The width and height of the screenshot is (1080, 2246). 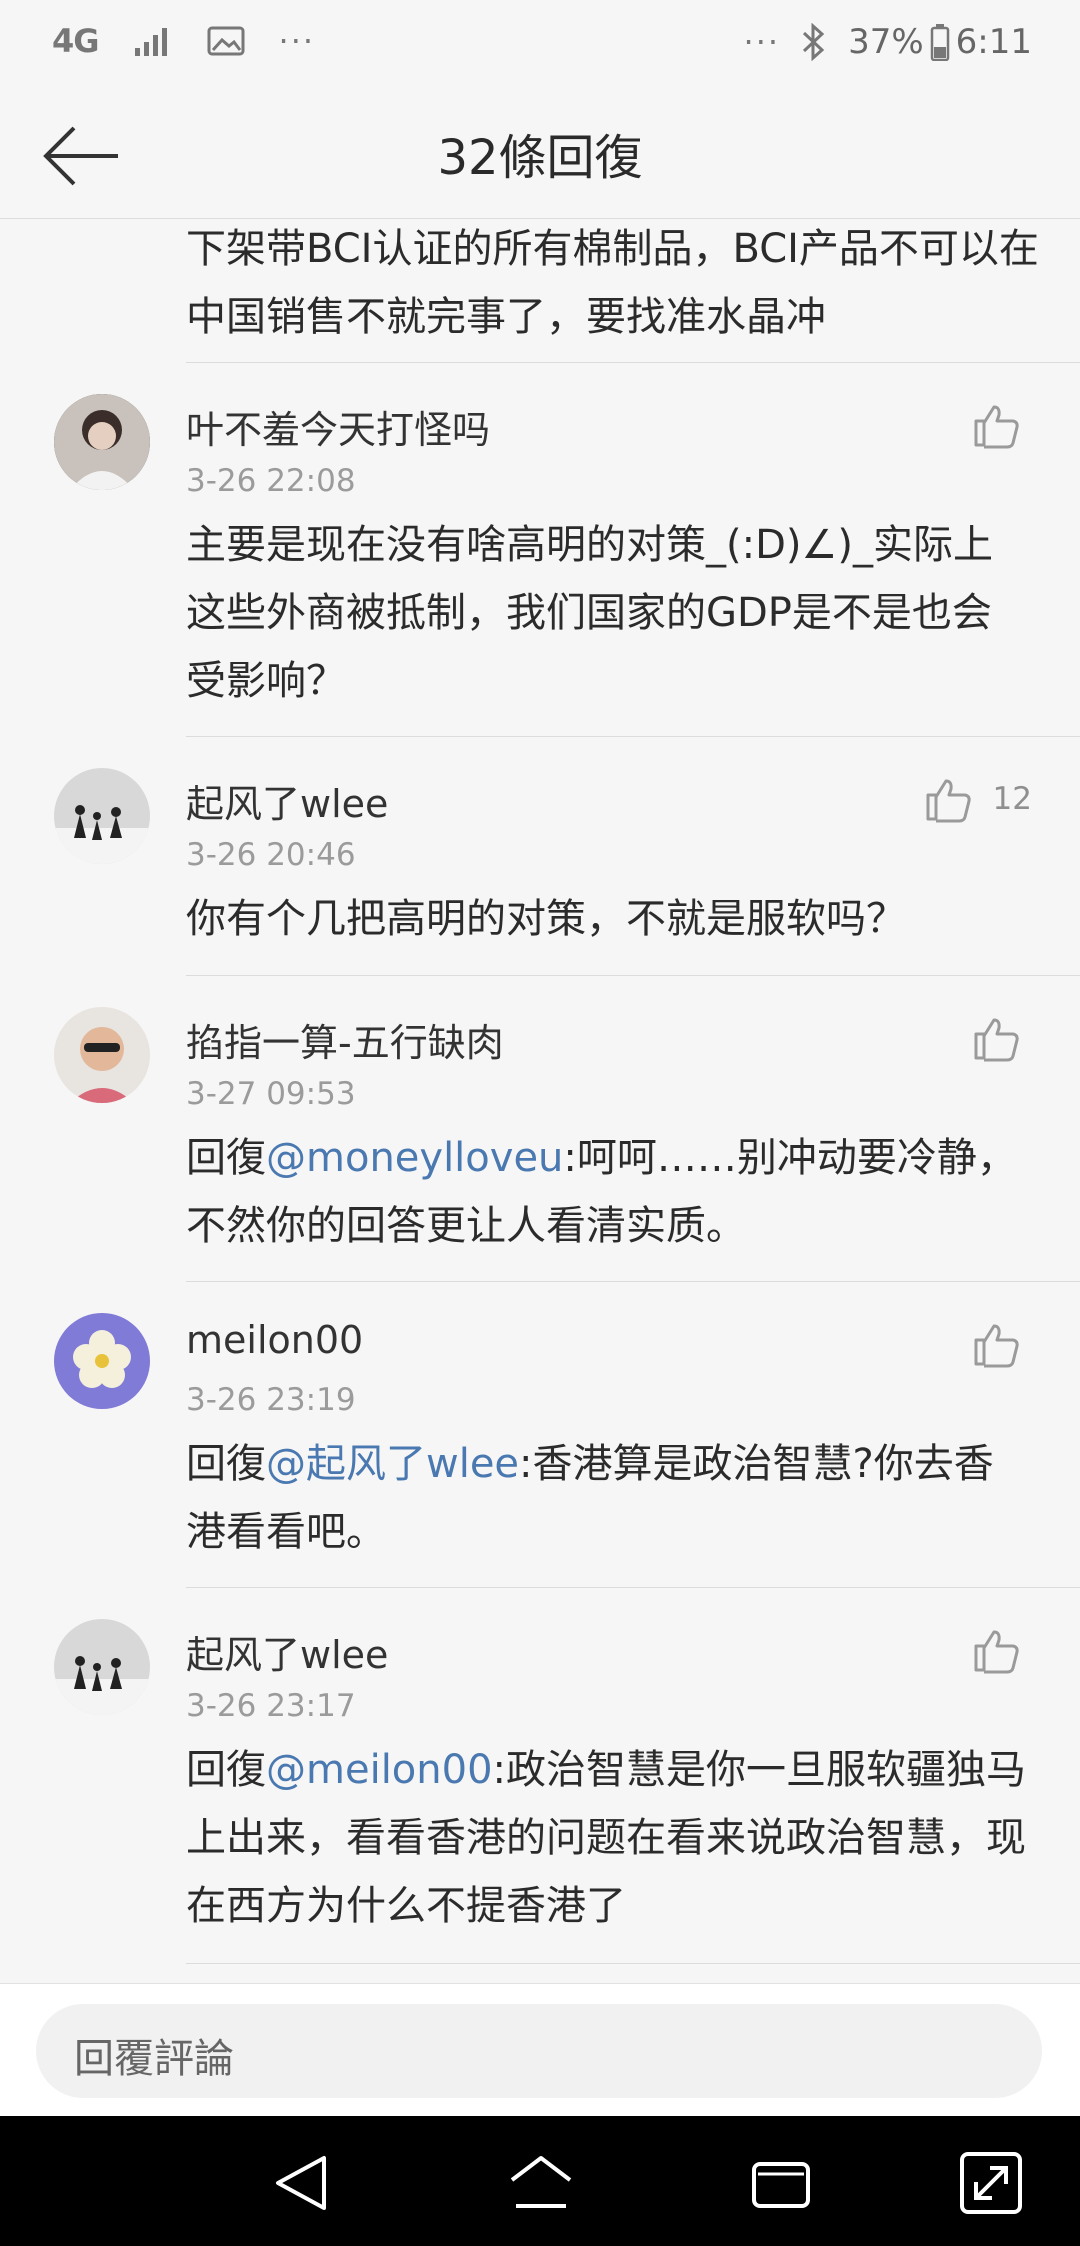 I want to click on comment-text: 你有个几把高明的对策，不就是服软吗？, so click(x=546, y=919).